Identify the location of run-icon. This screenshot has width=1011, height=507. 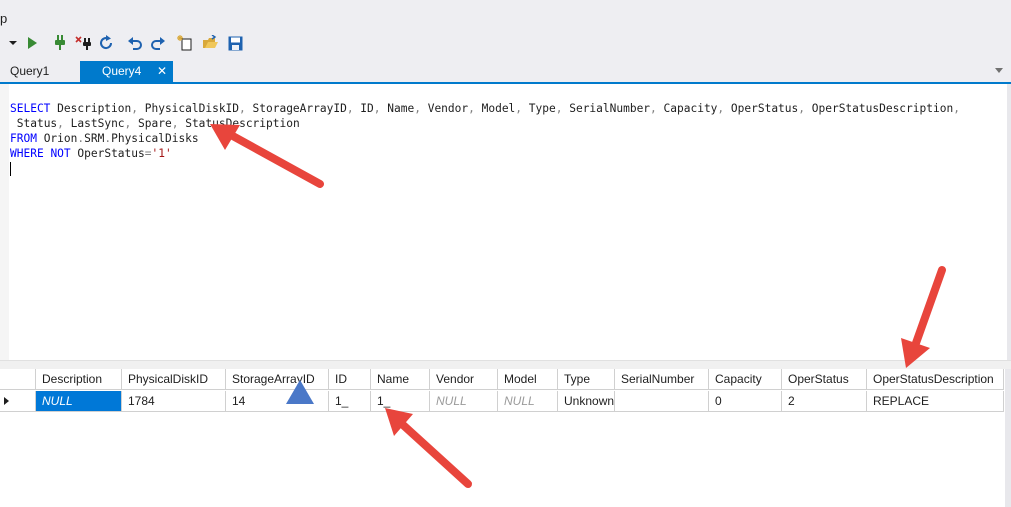
(32, 43).